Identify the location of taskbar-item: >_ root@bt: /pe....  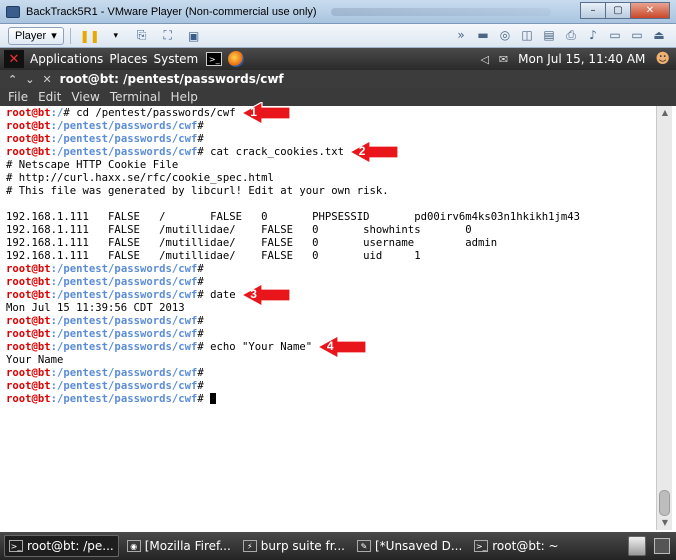
(61, 546).